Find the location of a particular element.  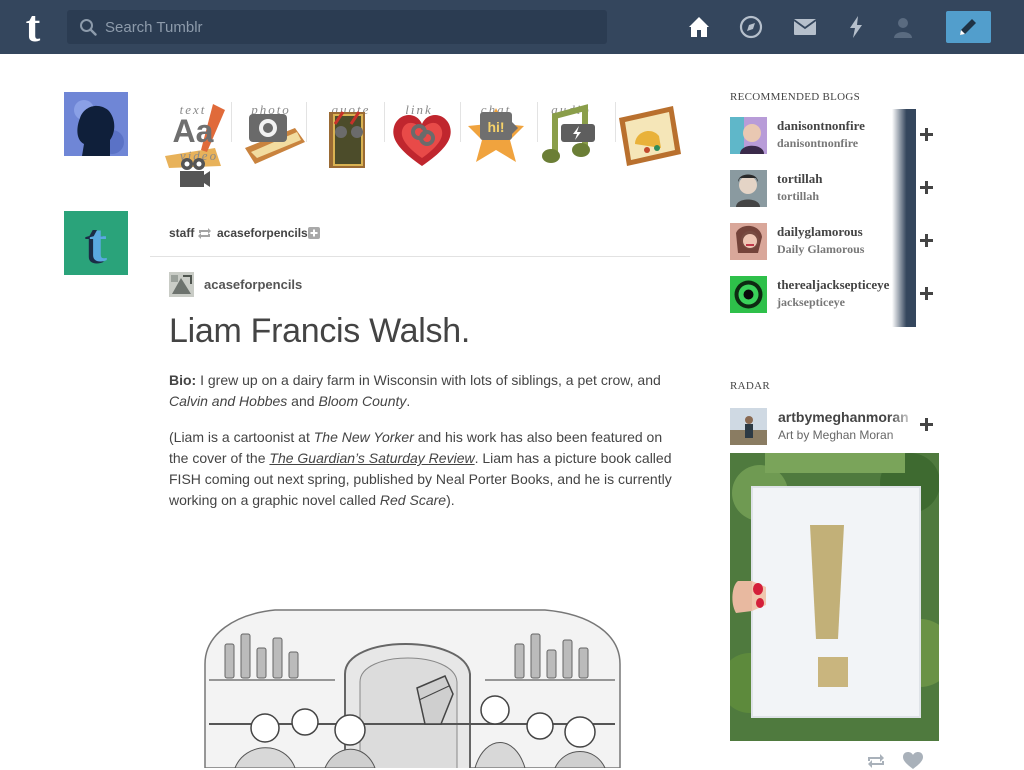

chat-post-icon: hi! is located at coordinates (496, 135).